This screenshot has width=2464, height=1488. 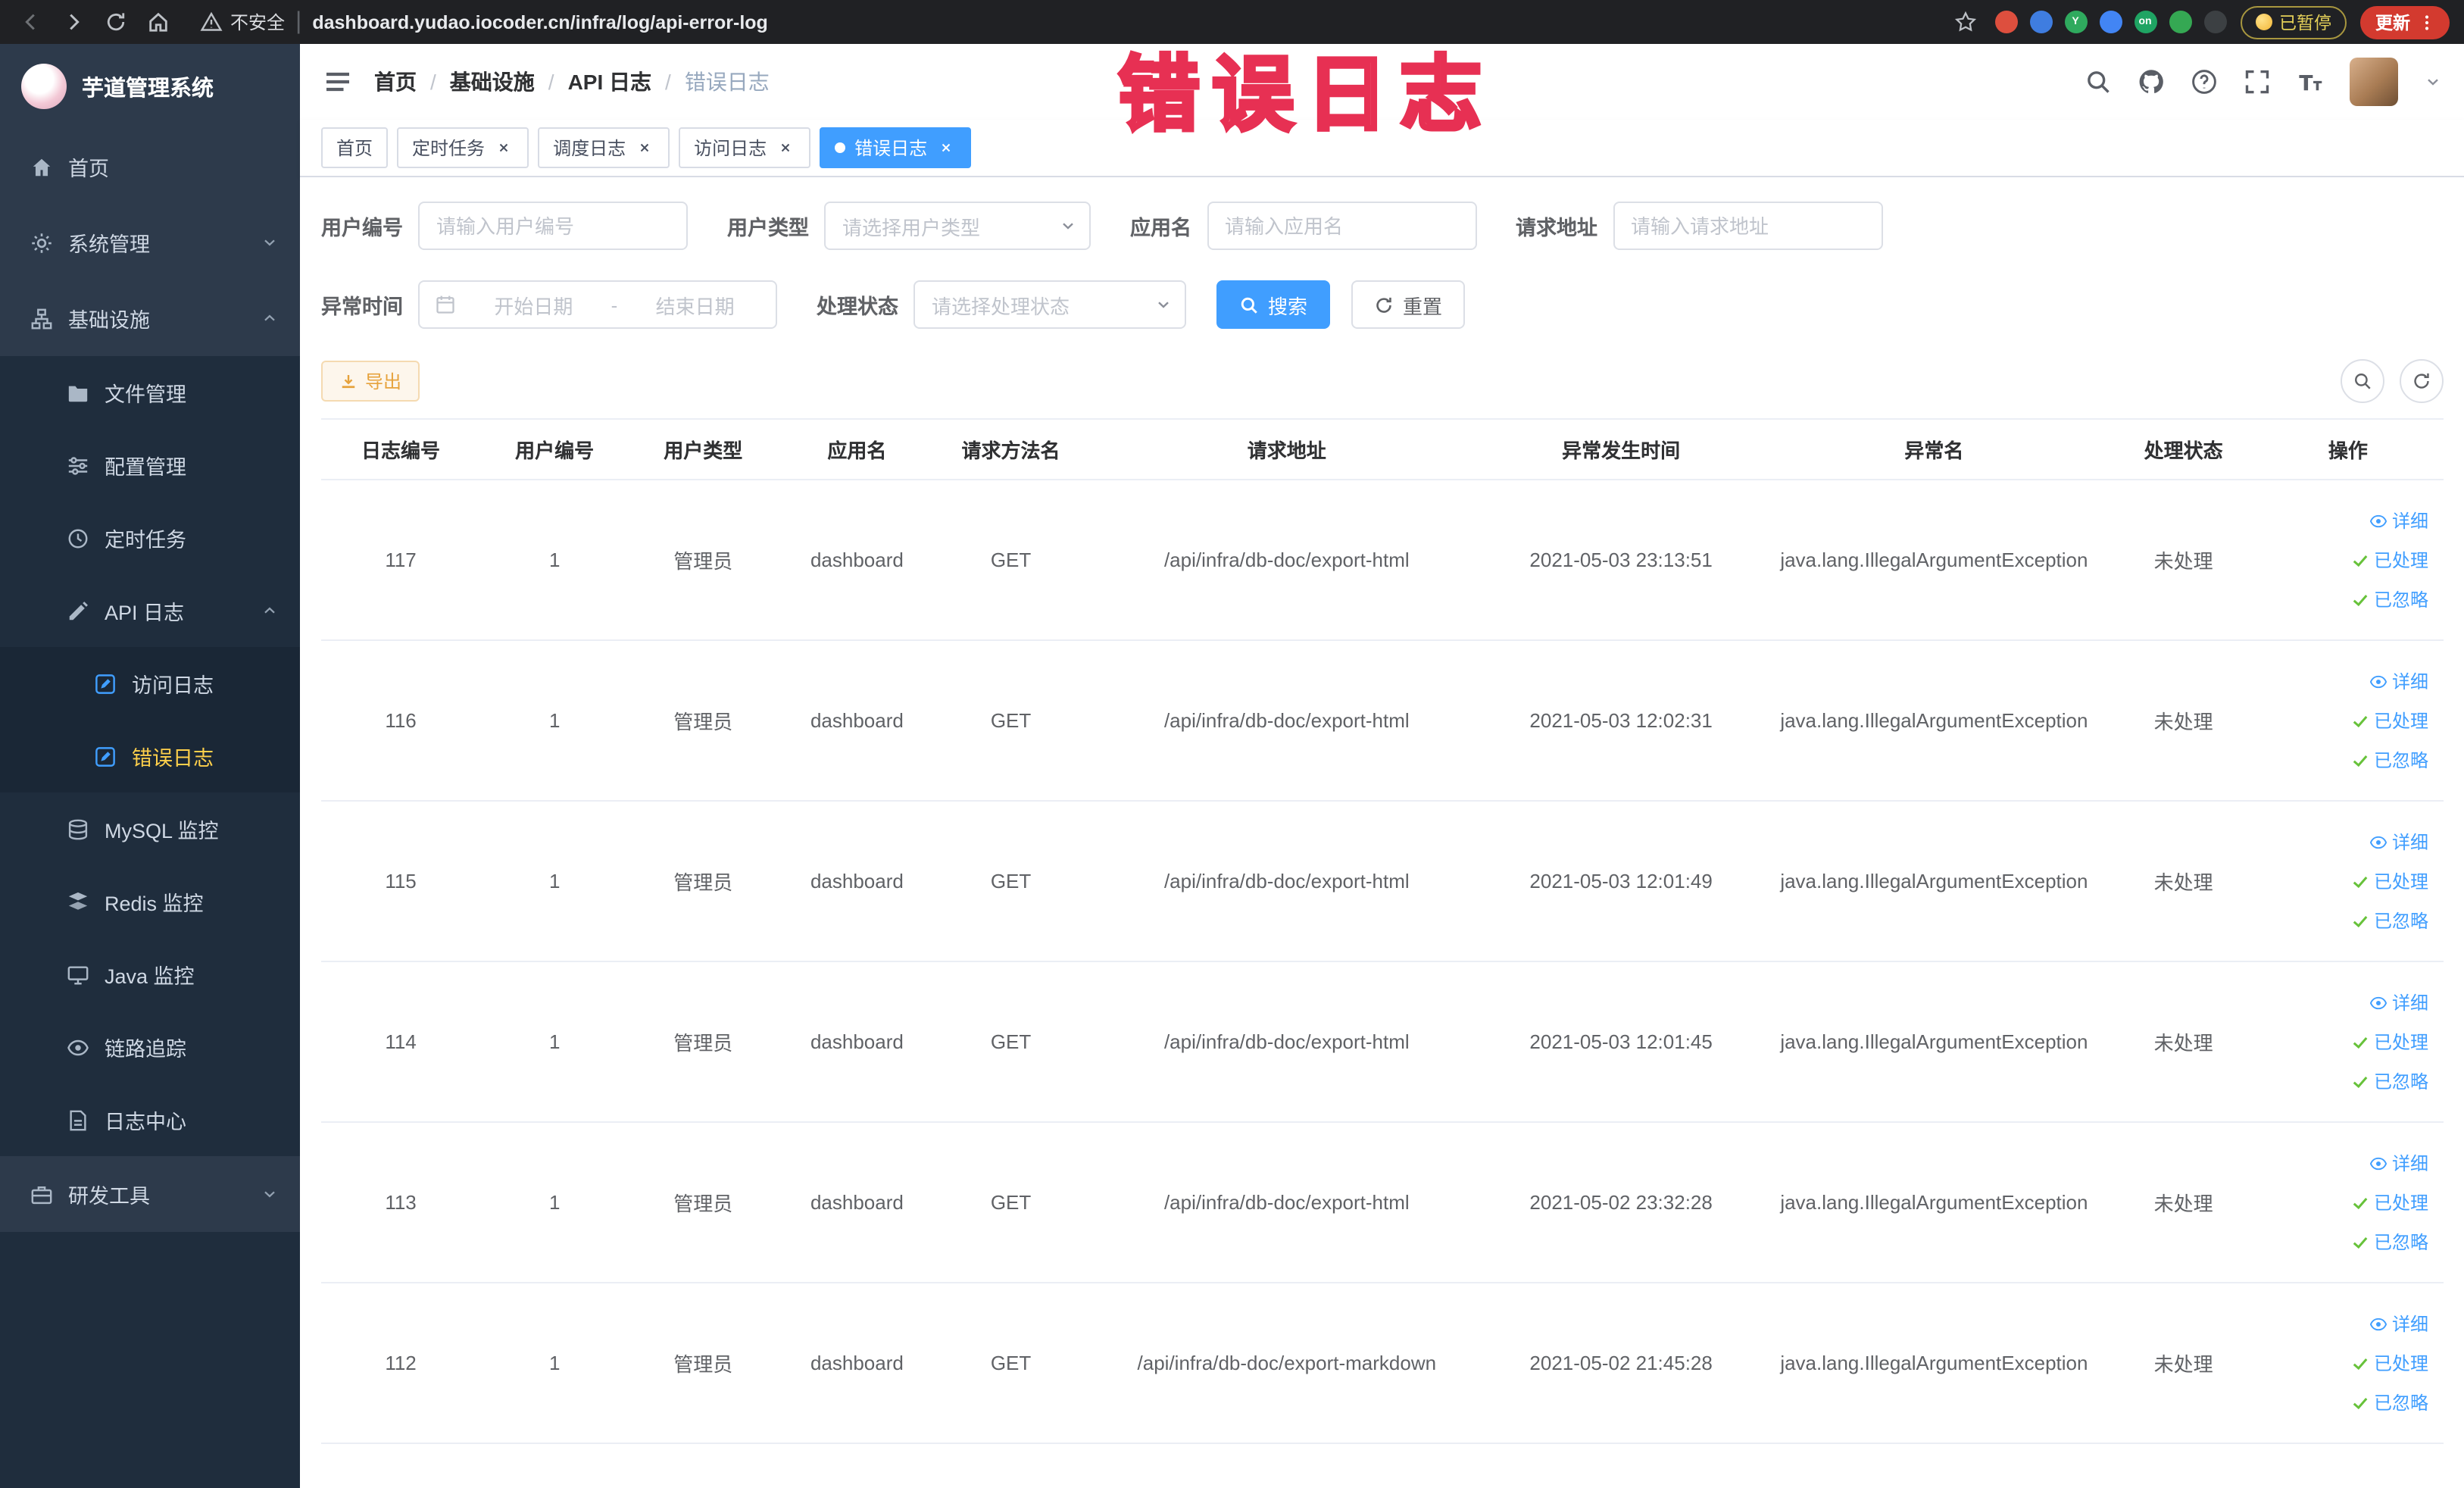 I want to click on sidebar-item-trace: 链路追踪, so click(x=150, y=1047).